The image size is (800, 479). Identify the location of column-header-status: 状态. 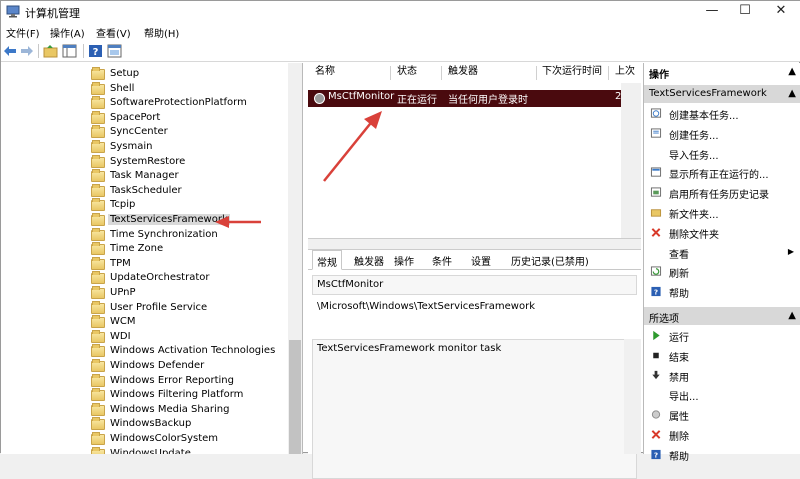
(407, 73).